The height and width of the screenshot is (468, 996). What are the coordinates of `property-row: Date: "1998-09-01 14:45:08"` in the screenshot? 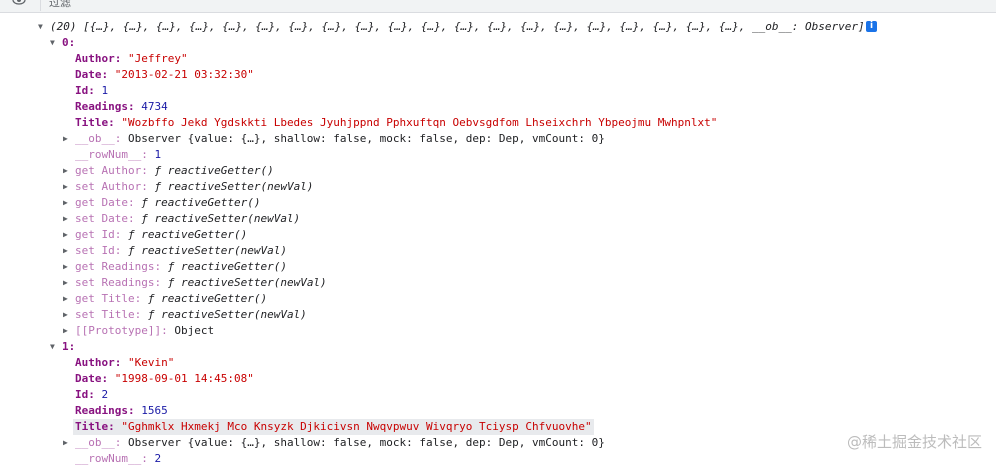 It's located at (164, 378).